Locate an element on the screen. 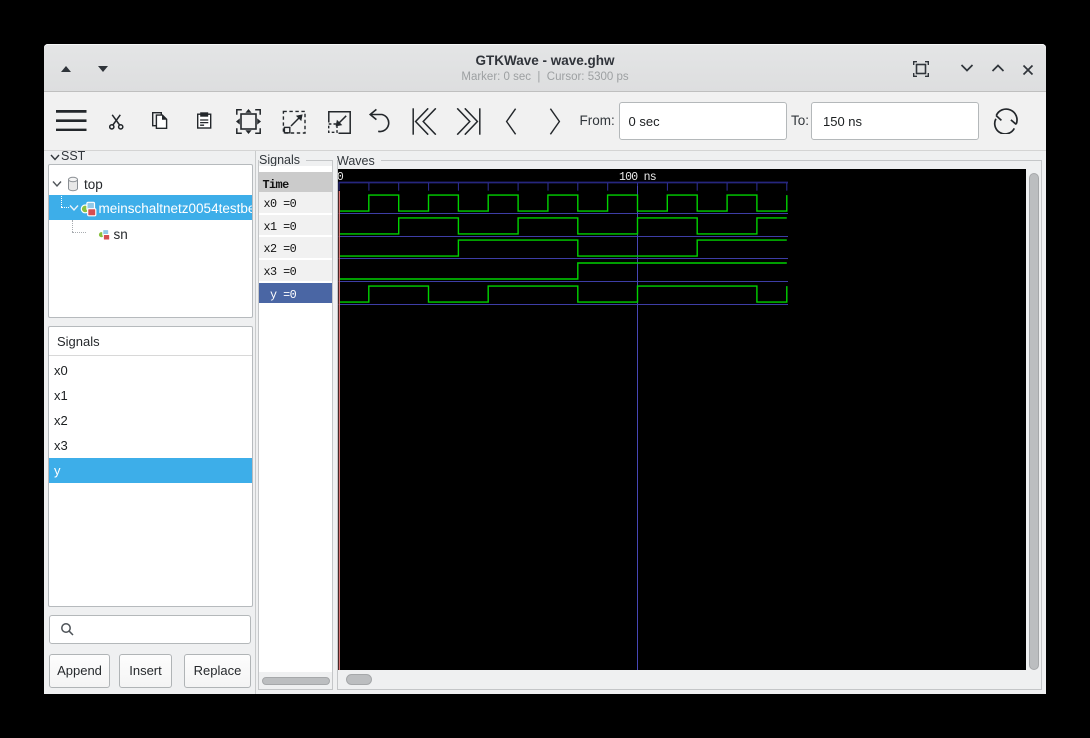  svg-text: 0 is located at coordinates (341, 177).